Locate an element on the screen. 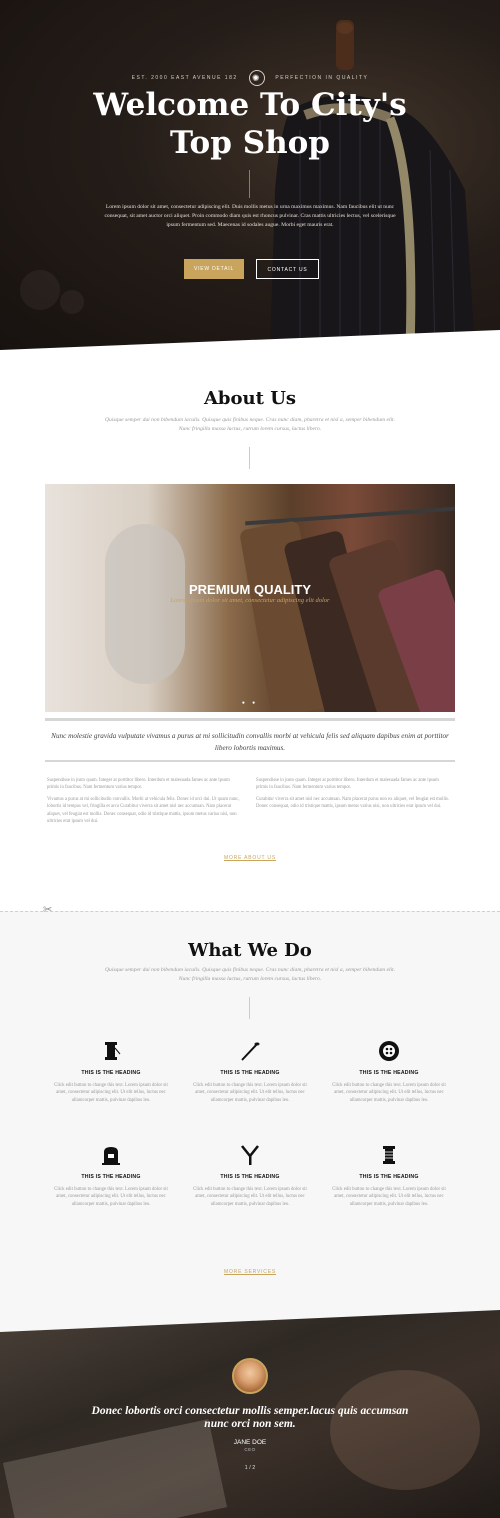  hero-title-line1: Welcome To City's is located at coordinates (250, 105).